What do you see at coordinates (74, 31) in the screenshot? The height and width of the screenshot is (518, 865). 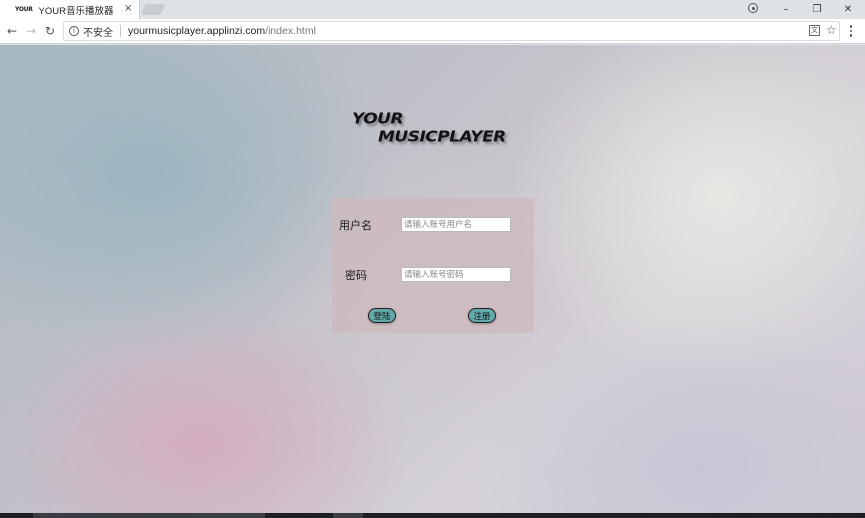 I see `site-info-icon: i` at bounding box center [74, 31].